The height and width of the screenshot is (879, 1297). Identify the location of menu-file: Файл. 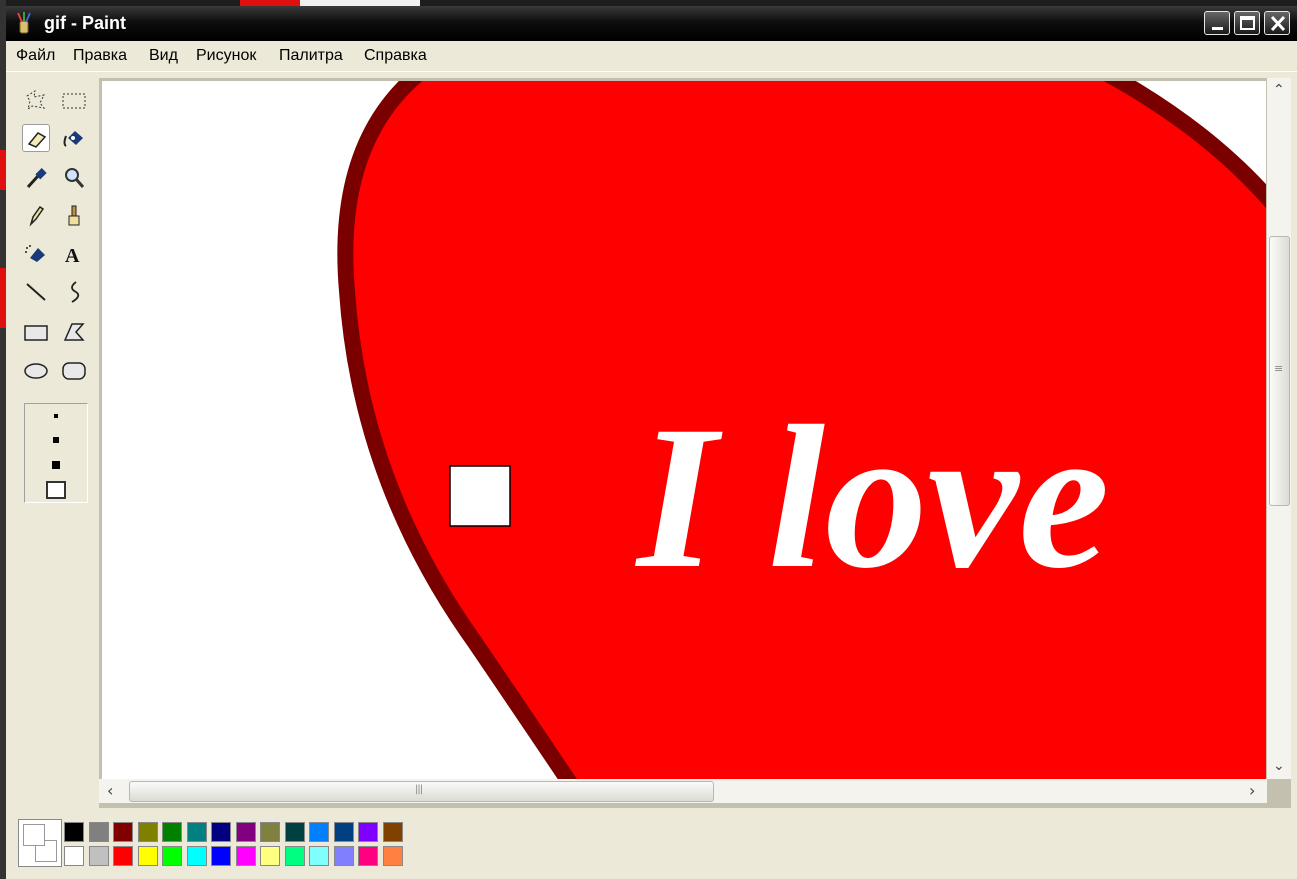
(35, 56).